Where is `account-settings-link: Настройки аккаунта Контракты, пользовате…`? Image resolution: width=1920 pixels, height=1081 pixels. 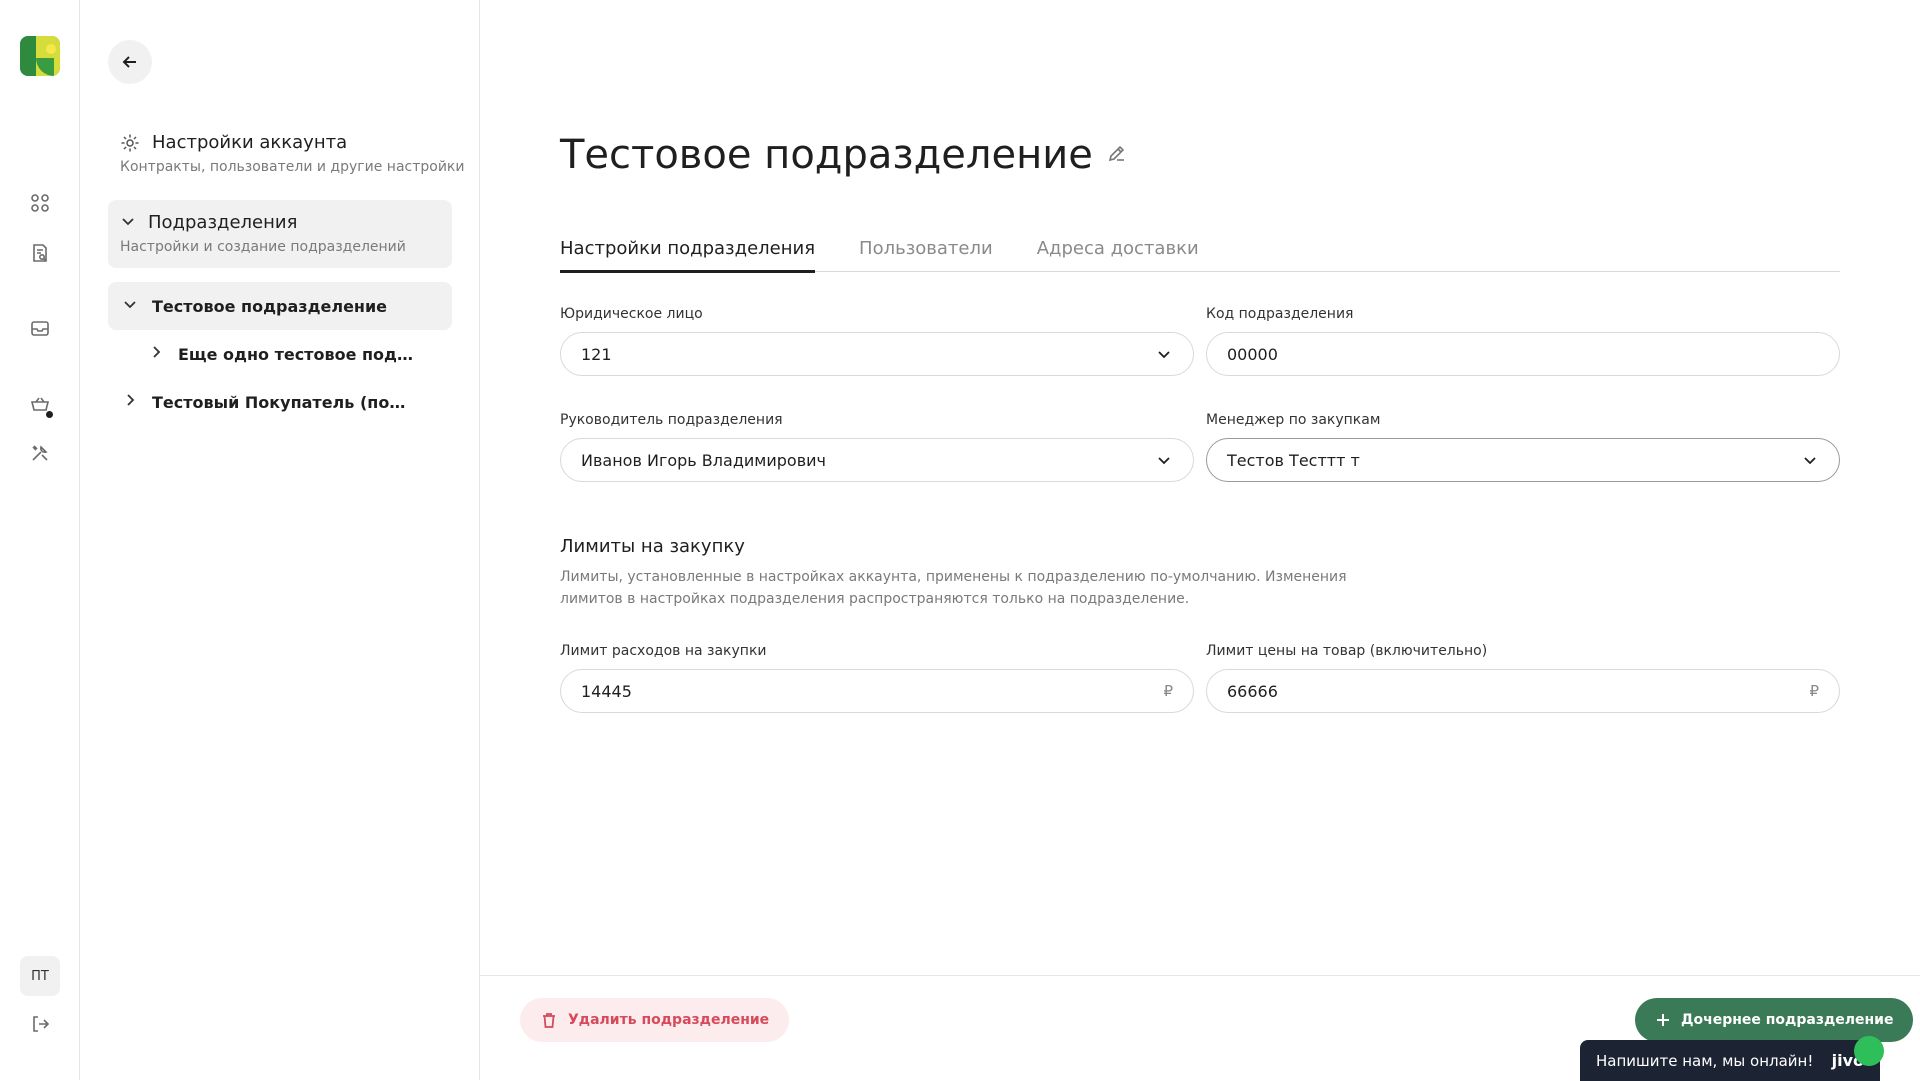 account-settings-link: Настройки аккаунта Контракты, пользовате… is located at coordinates (292, 153).